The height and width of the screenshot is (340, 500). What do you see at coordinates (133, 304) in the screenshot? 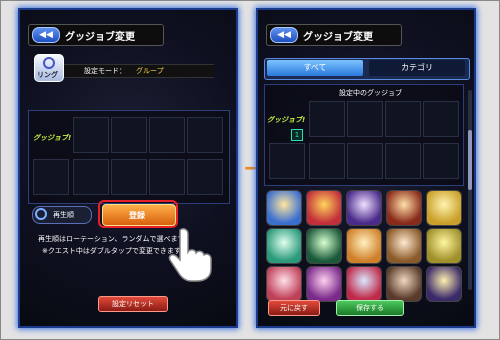
I see `reset-button: 設定リセット` at bounding box center [133, 304].